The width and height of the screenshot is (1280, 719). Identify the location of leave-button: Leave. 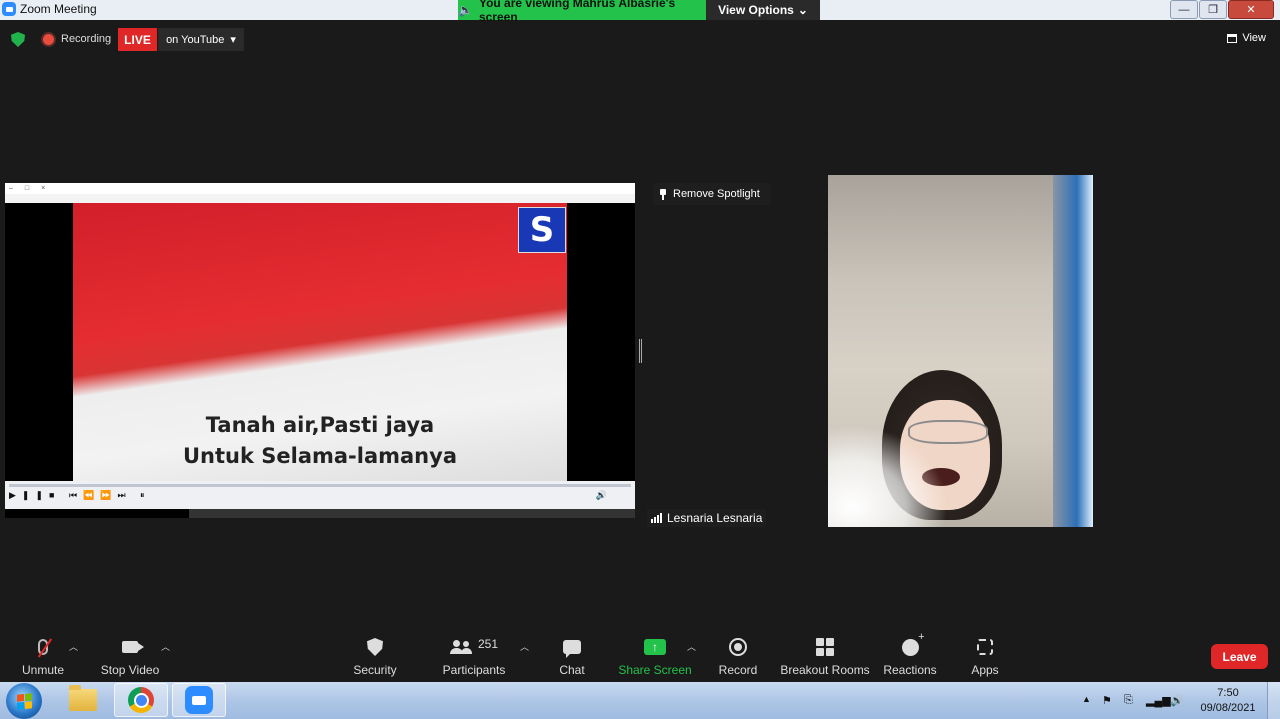
(1239, 656).